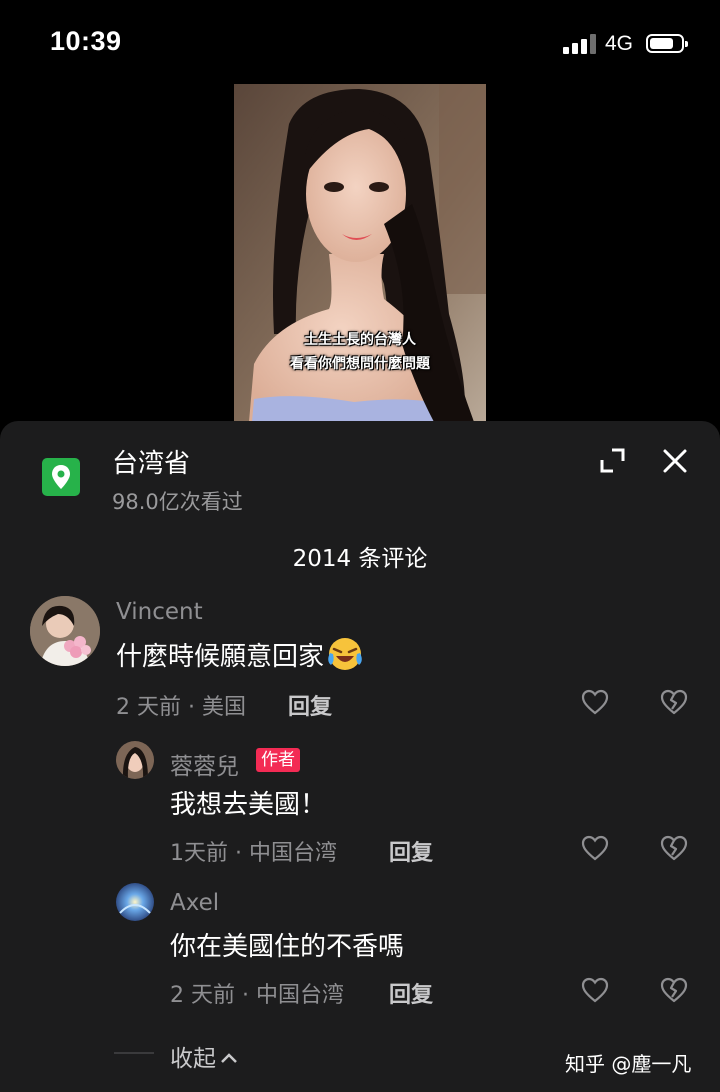 The width and height of the screenshot is (720, 1092). I want to click on comment-text: 你在美國住的不香嗎, so click(287, 947).